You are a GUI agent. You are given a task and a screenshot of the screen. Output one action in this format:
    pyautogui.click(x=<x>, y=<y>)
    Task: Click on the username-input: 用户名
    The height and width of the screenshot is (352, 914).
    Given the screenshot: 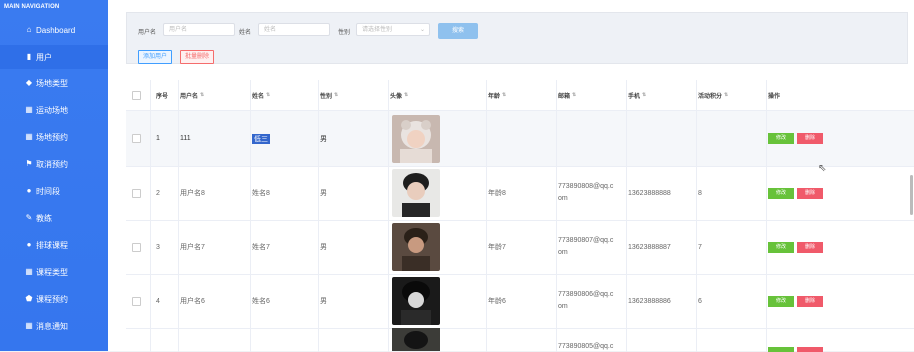 What is the action you would take?
    pyautogui.click(x=199, y=29)
    